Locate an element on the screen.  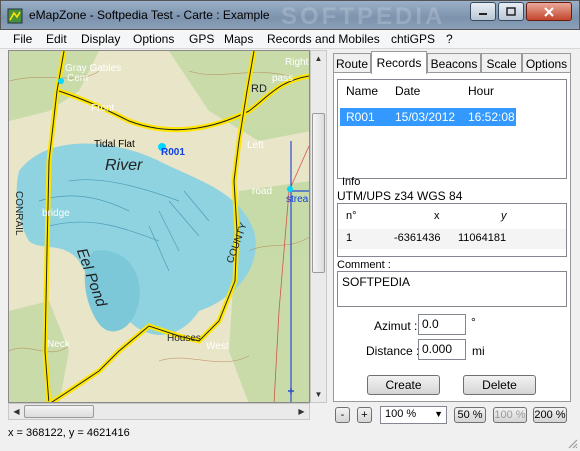
record-name: R001 is located at coordinates (360, 117).